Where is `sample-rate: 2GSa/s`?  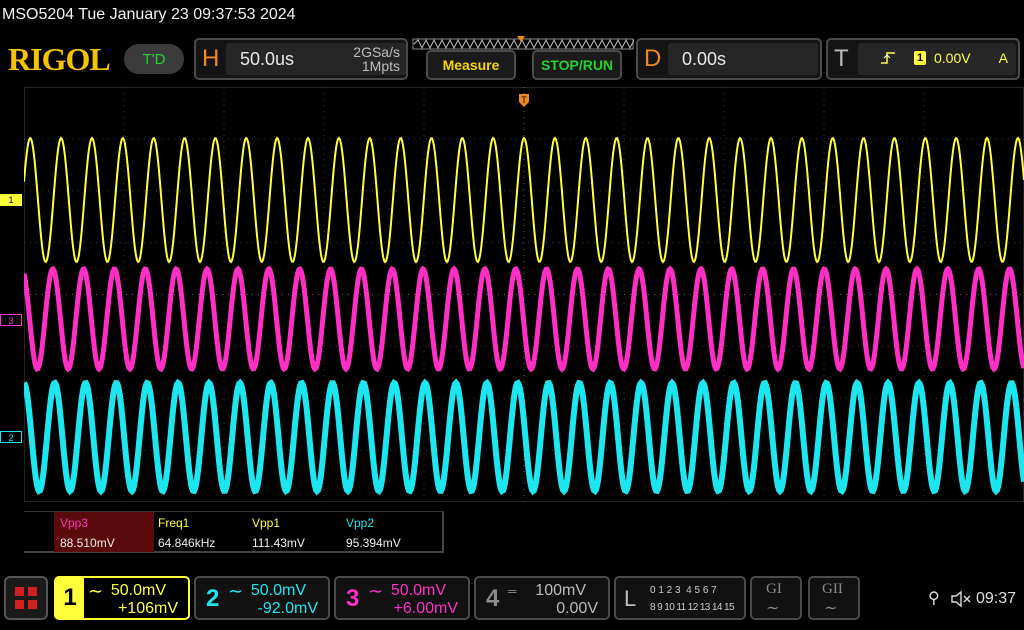
sample-rate: 2GSa/s is located at coordinates (376, 52).